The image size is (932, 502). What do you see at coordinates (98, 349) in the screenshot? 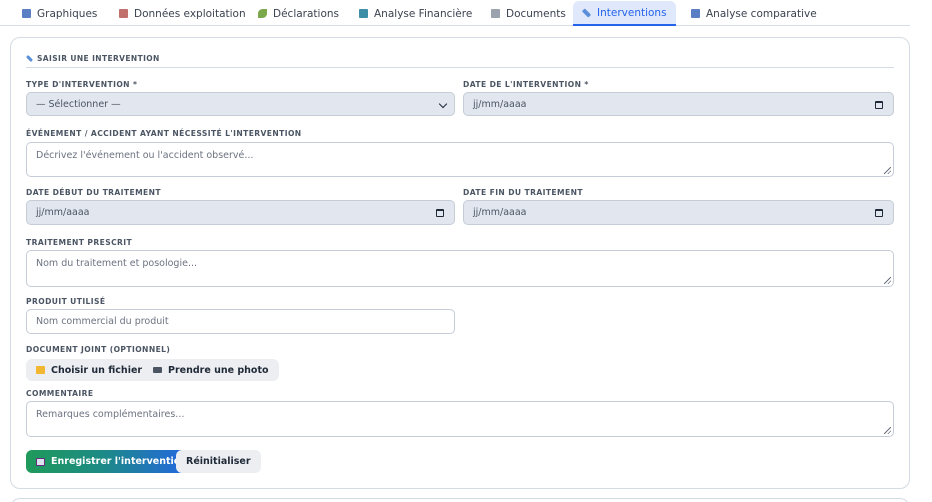
I see `attachment-label: DOCUMENT JOINT (OPTIONNEL)` at bounding box center [98, 349].